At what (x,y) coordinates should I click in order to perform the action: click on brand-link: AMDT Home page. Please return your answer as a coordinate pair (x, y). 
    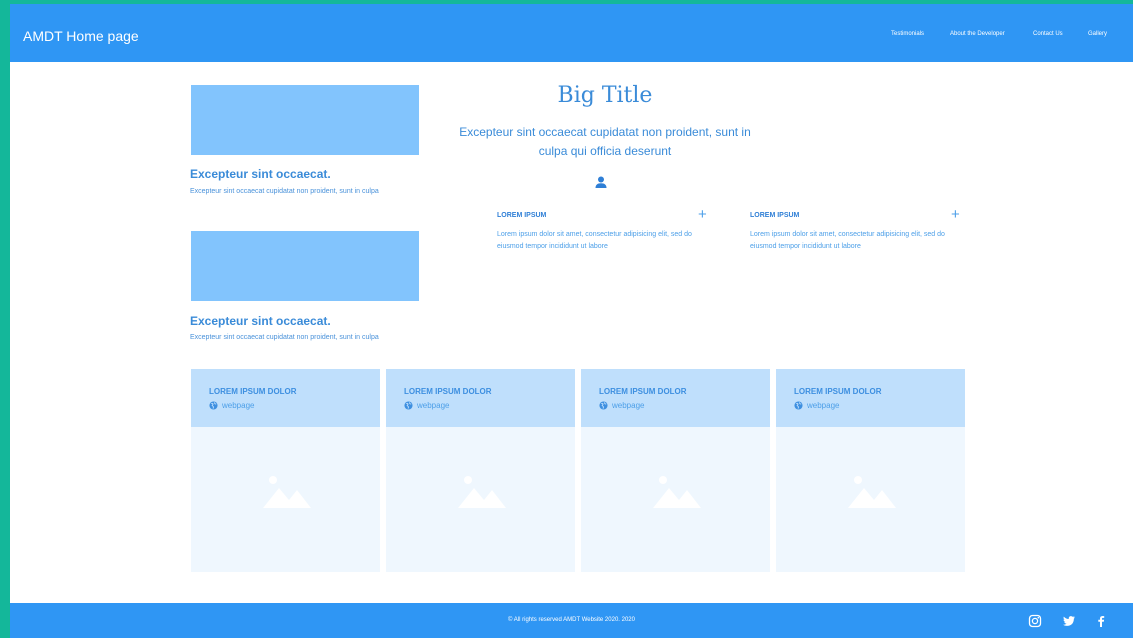
    Looking at the image, I should click on (81, 36).